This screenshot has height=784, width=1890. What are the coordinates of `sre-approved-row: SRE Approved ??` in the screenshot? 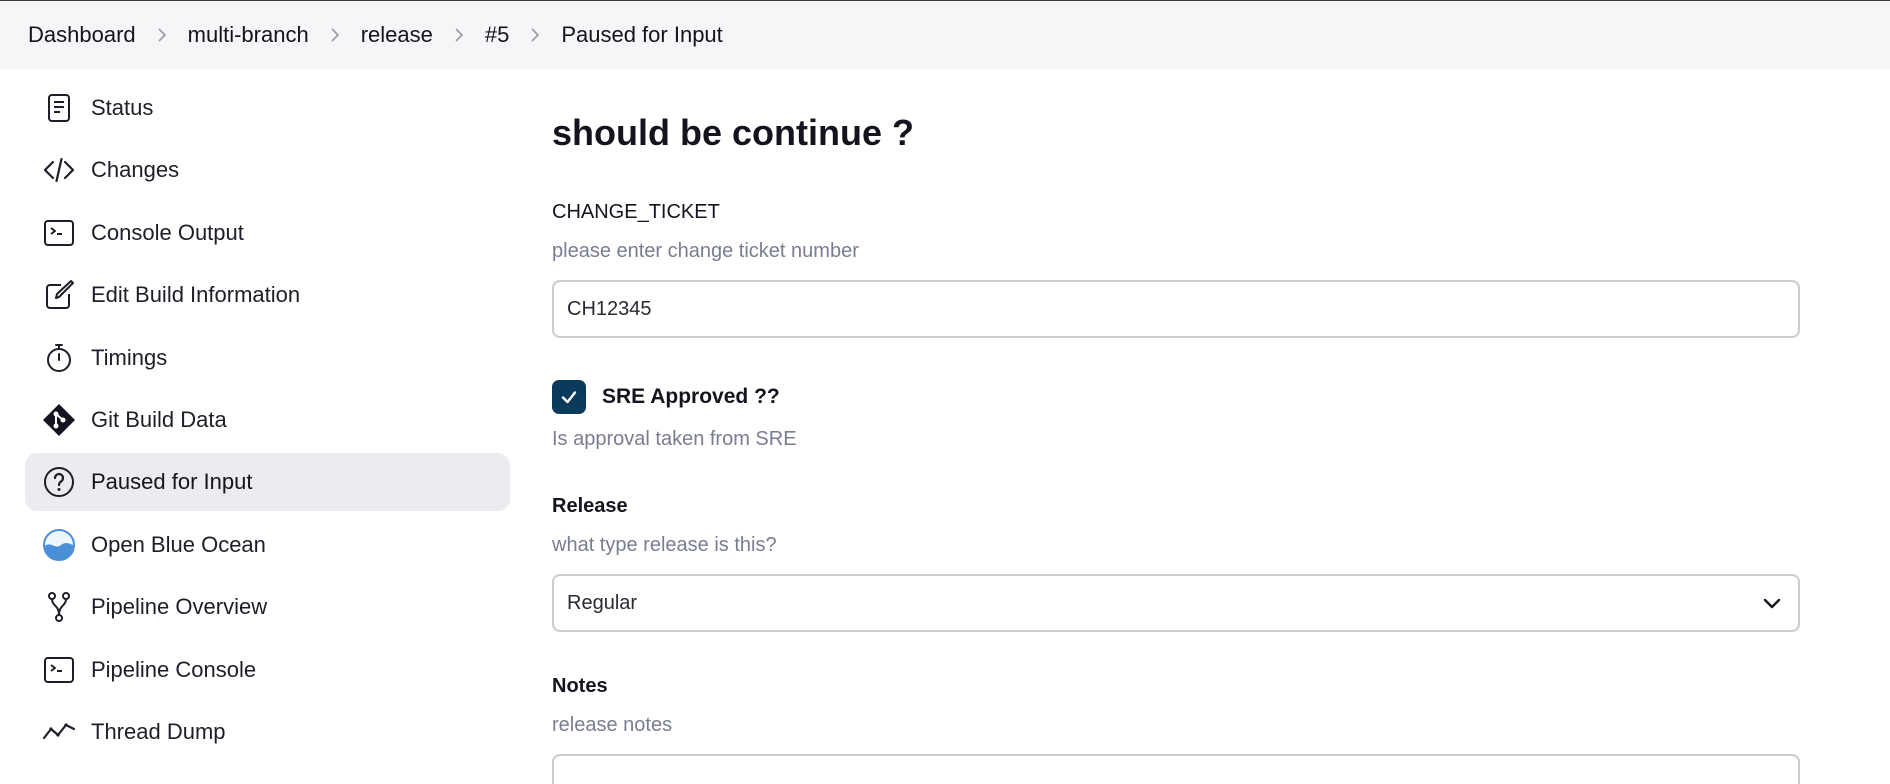 It's located at (1176, 397).